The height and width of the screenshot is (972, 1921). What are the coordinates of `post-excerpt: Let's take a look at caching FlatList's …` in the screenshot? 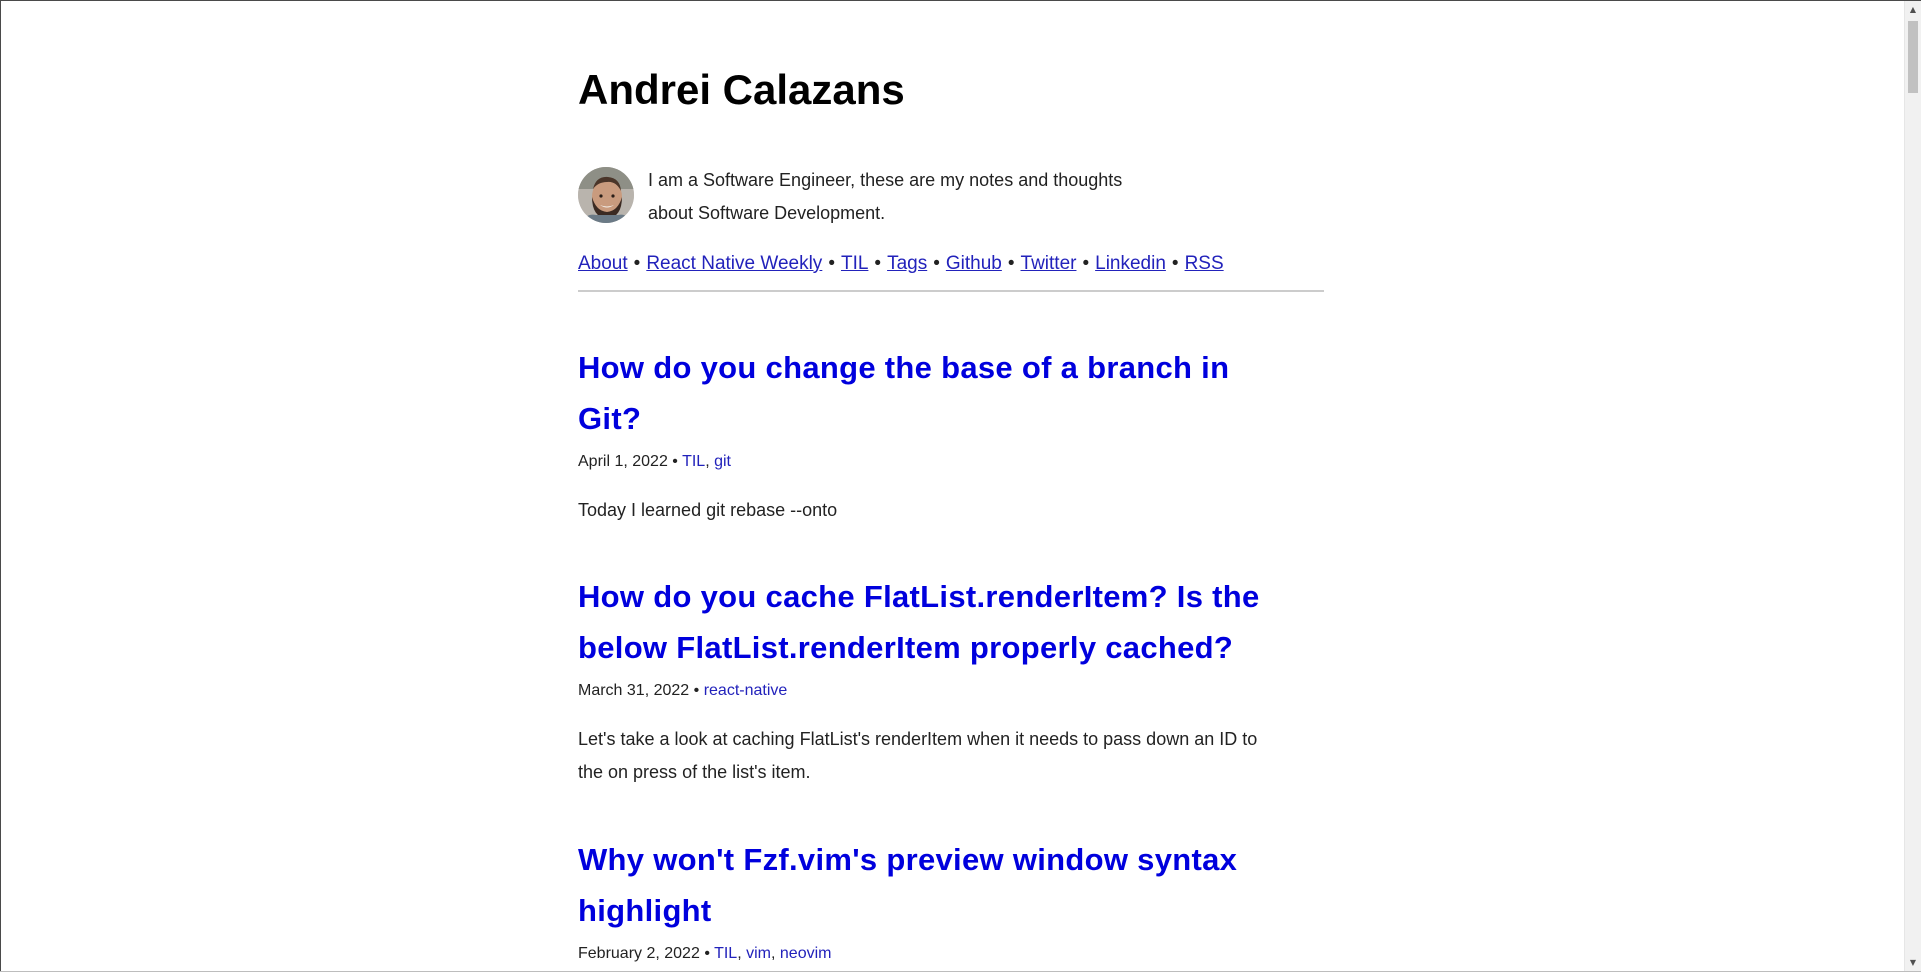 It's located at (951, 756).